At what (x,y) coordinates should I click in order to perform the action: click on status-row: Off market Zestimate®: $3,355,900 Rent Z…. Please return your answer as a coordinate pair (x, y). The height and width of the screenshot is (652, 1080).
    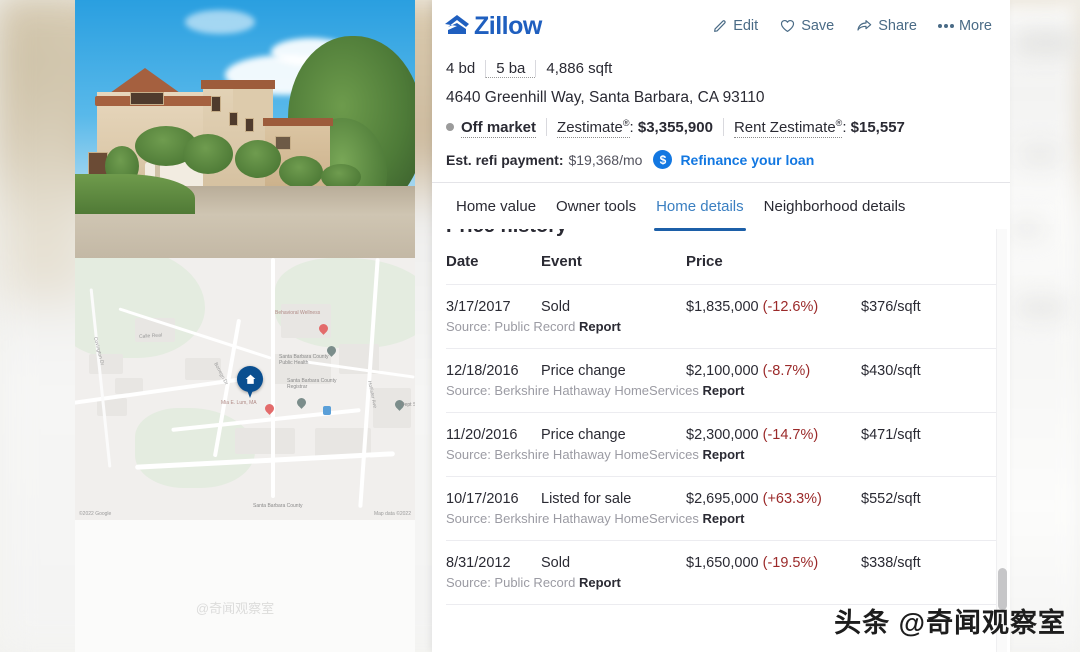
    Looking at the image, I should click on (719, 128).